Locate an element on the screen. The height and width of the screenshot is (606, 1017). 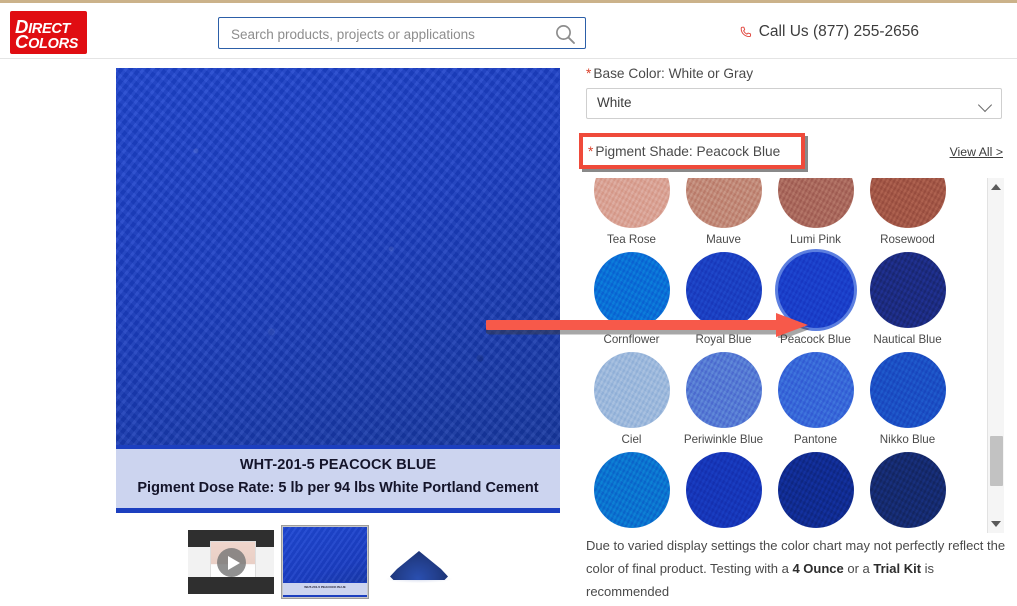
swatch-label: Royal Blue is located at coordinates (723, 339).